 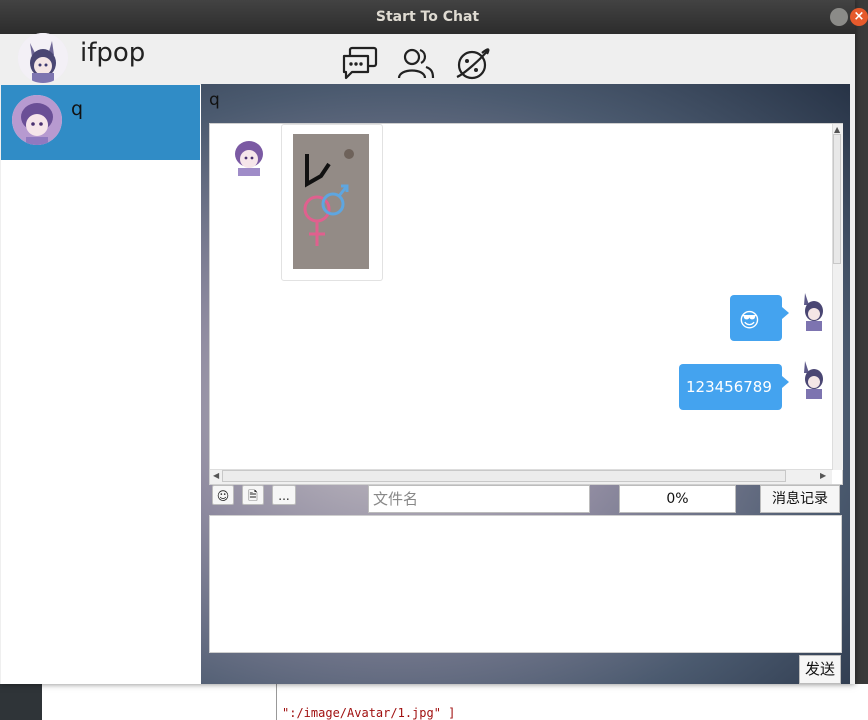 I want to click on text-message: 123456789, so click(x=734, y=387).